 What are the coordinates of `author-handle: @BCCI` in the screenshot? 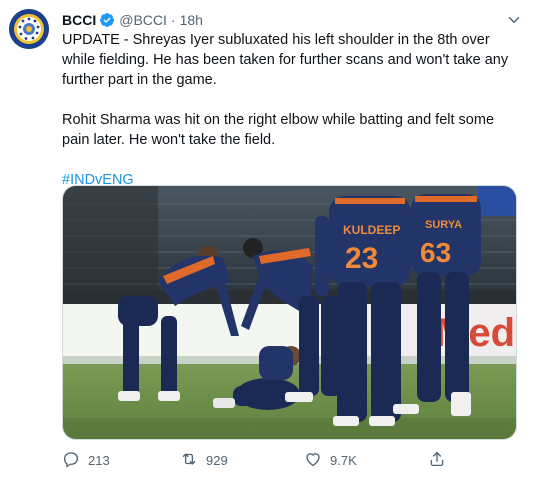 It's located at (143, 20).